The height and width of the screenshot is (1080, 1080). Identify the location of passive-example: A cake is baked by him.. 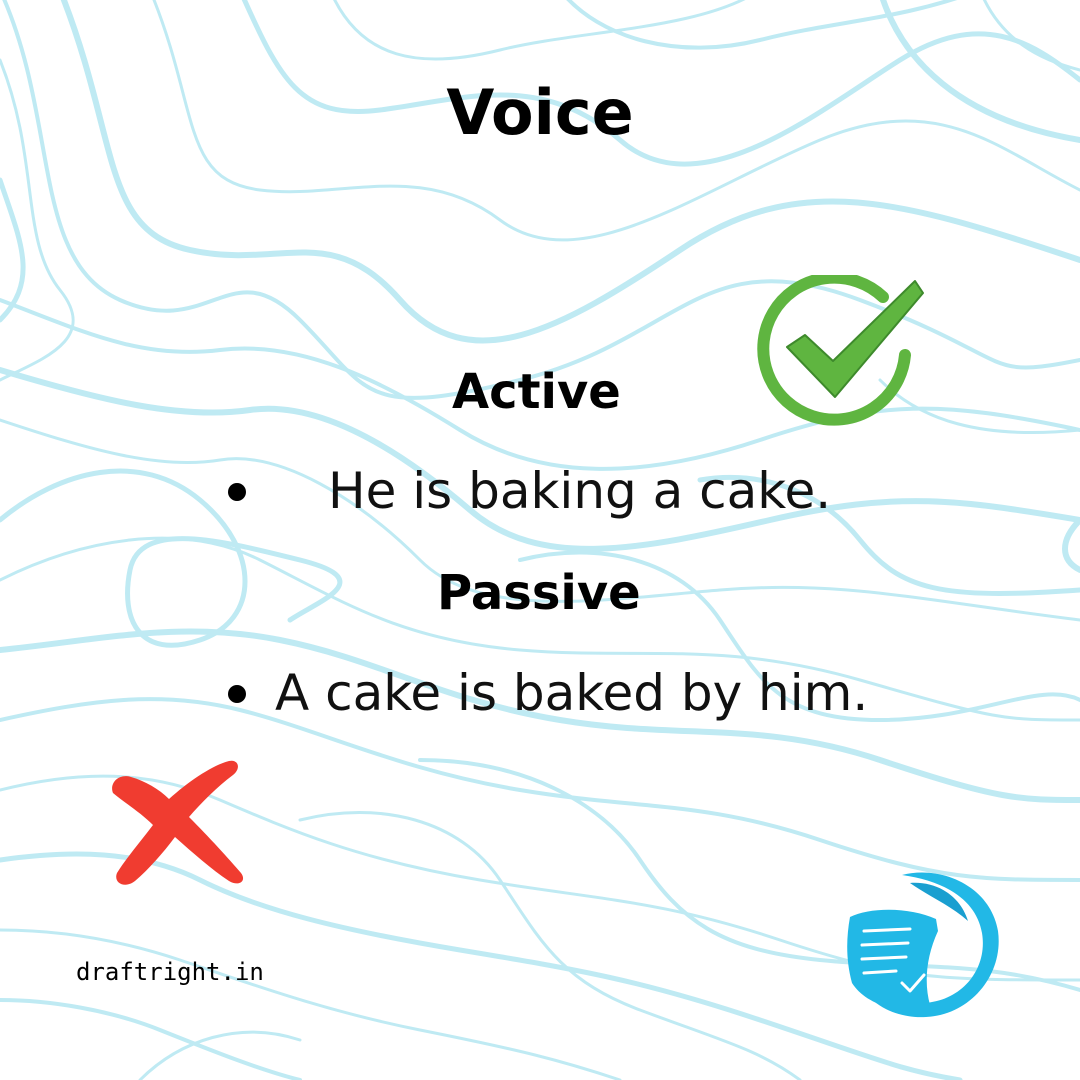
(572, 693).